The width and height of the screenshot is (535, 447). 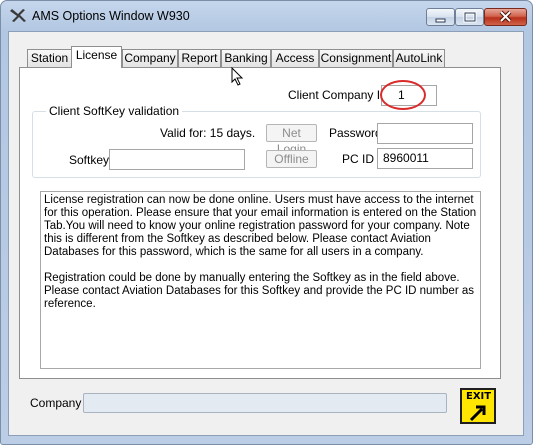 I want to click on close-button, so click(x=505, y=17).